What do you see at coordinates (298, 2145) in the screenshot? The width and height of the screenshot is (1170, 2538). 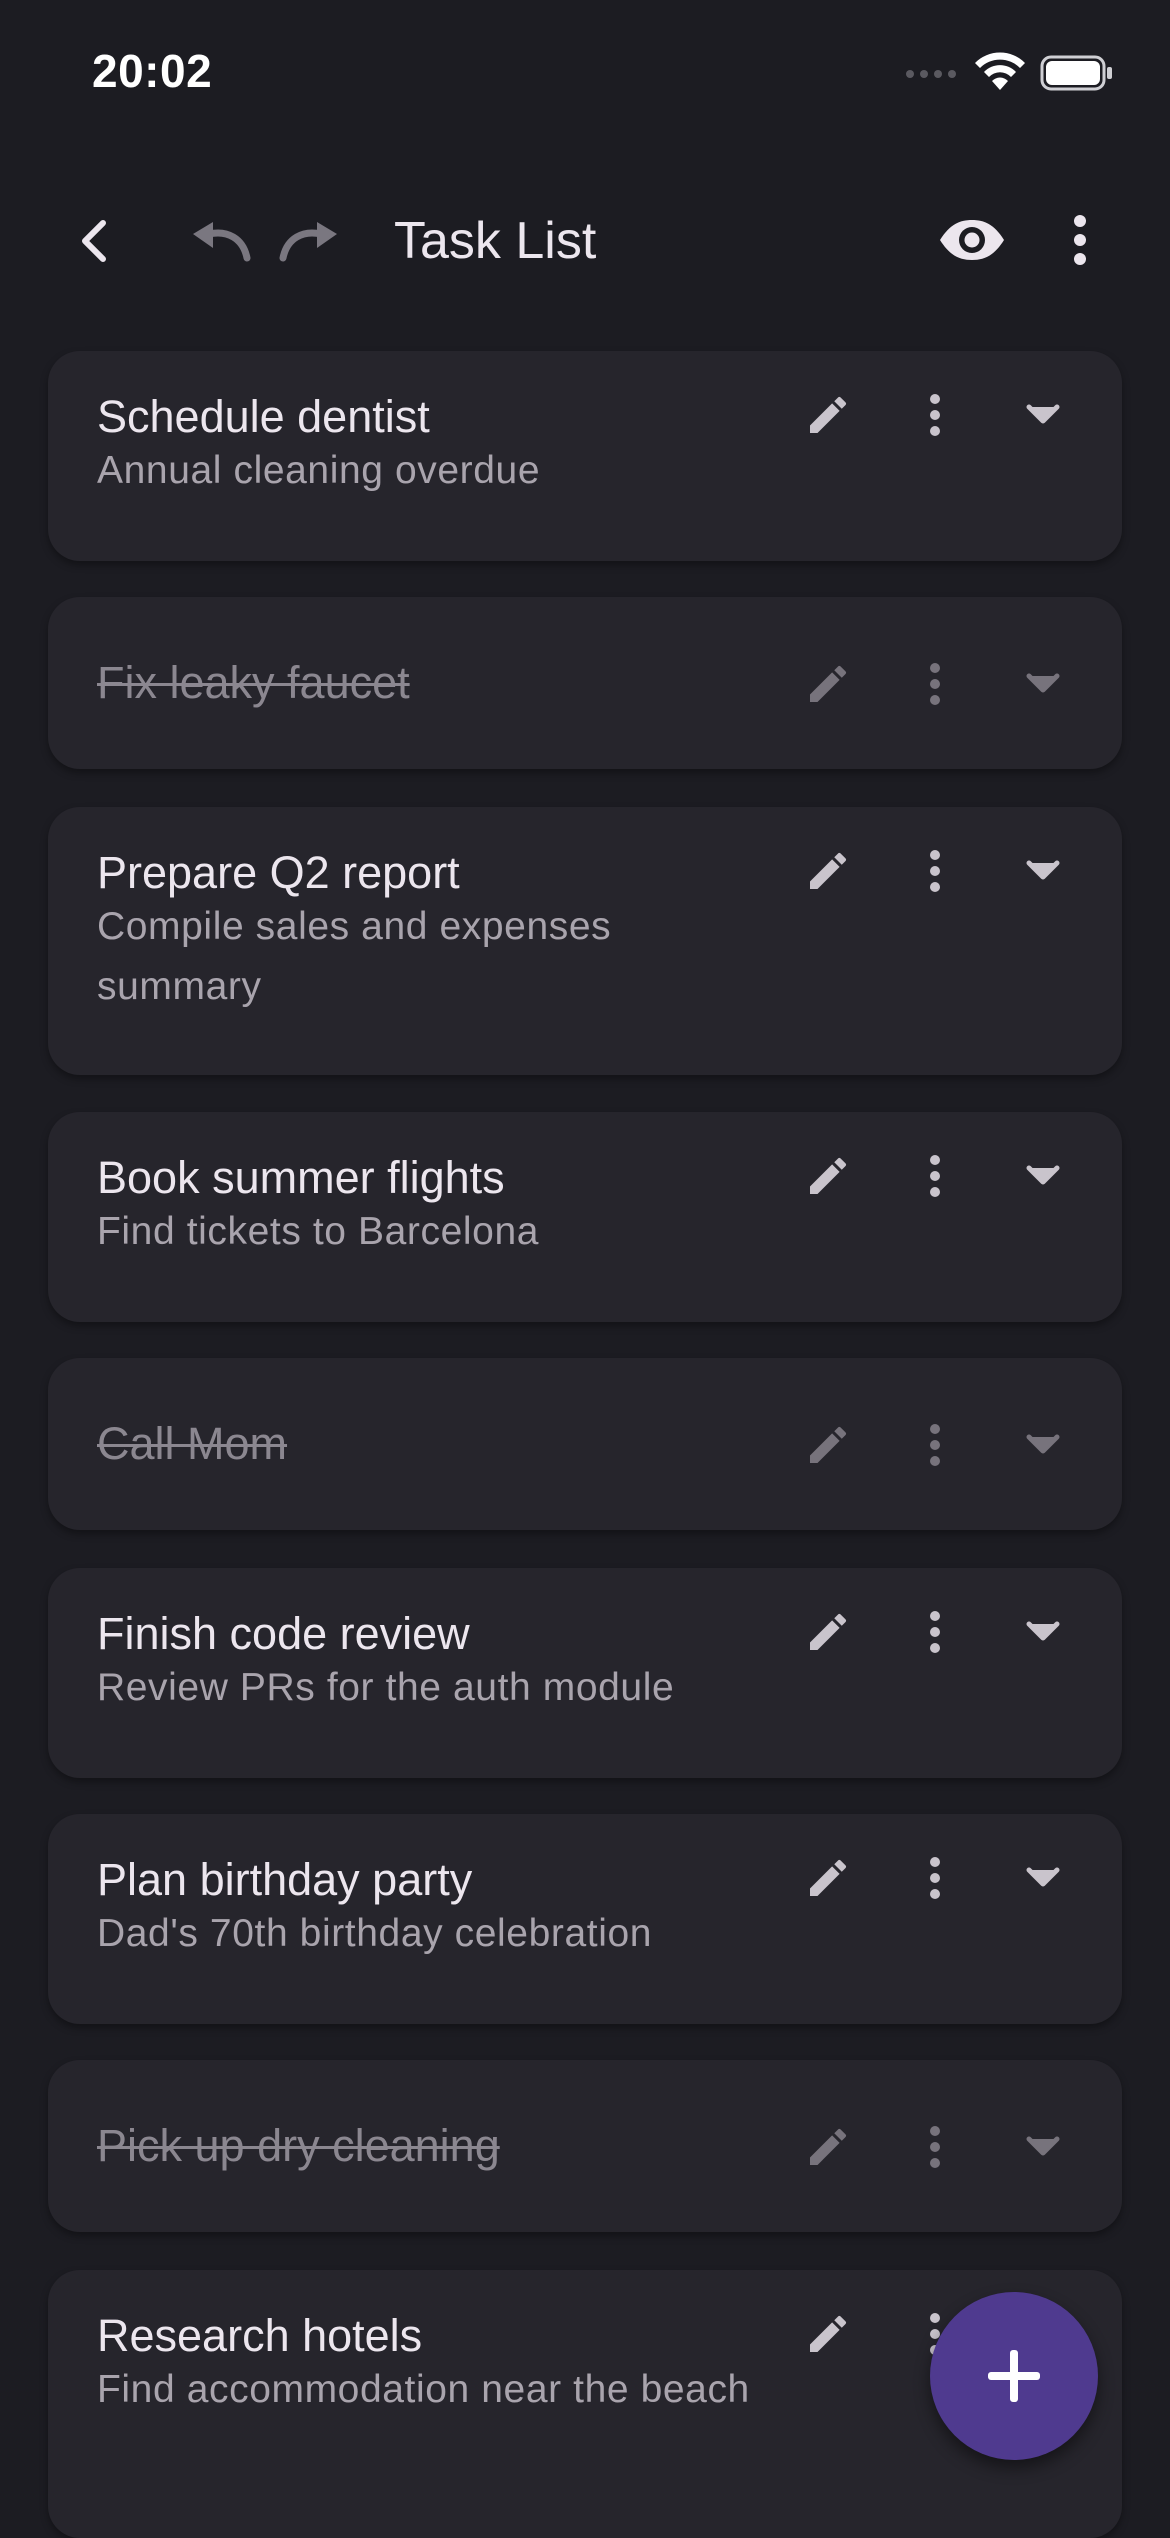 I see `task-title: Pick up dry cleaning` at bounding box center [298, 2145].